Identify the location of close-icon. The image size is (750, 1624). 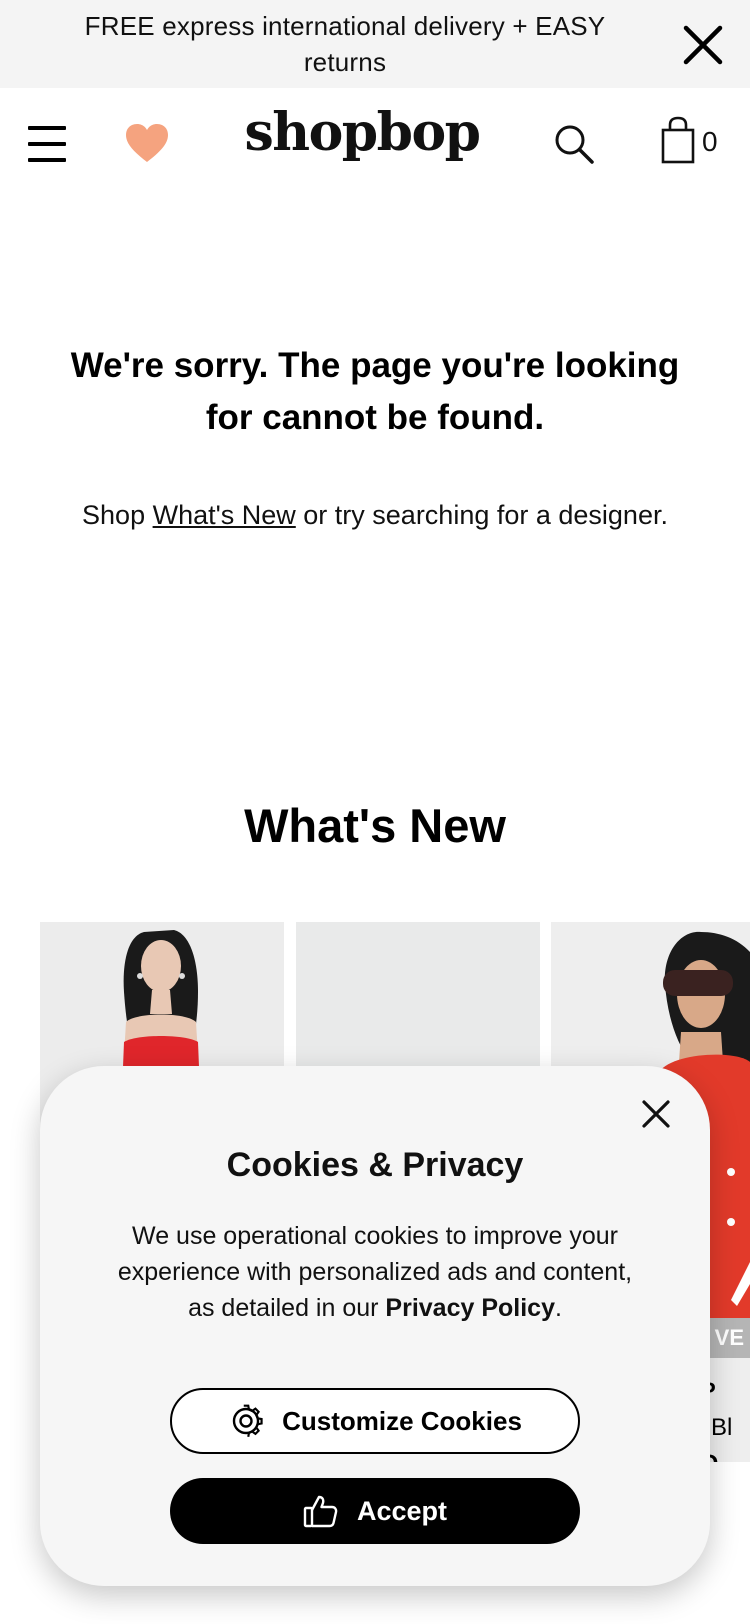
(656, 1114).